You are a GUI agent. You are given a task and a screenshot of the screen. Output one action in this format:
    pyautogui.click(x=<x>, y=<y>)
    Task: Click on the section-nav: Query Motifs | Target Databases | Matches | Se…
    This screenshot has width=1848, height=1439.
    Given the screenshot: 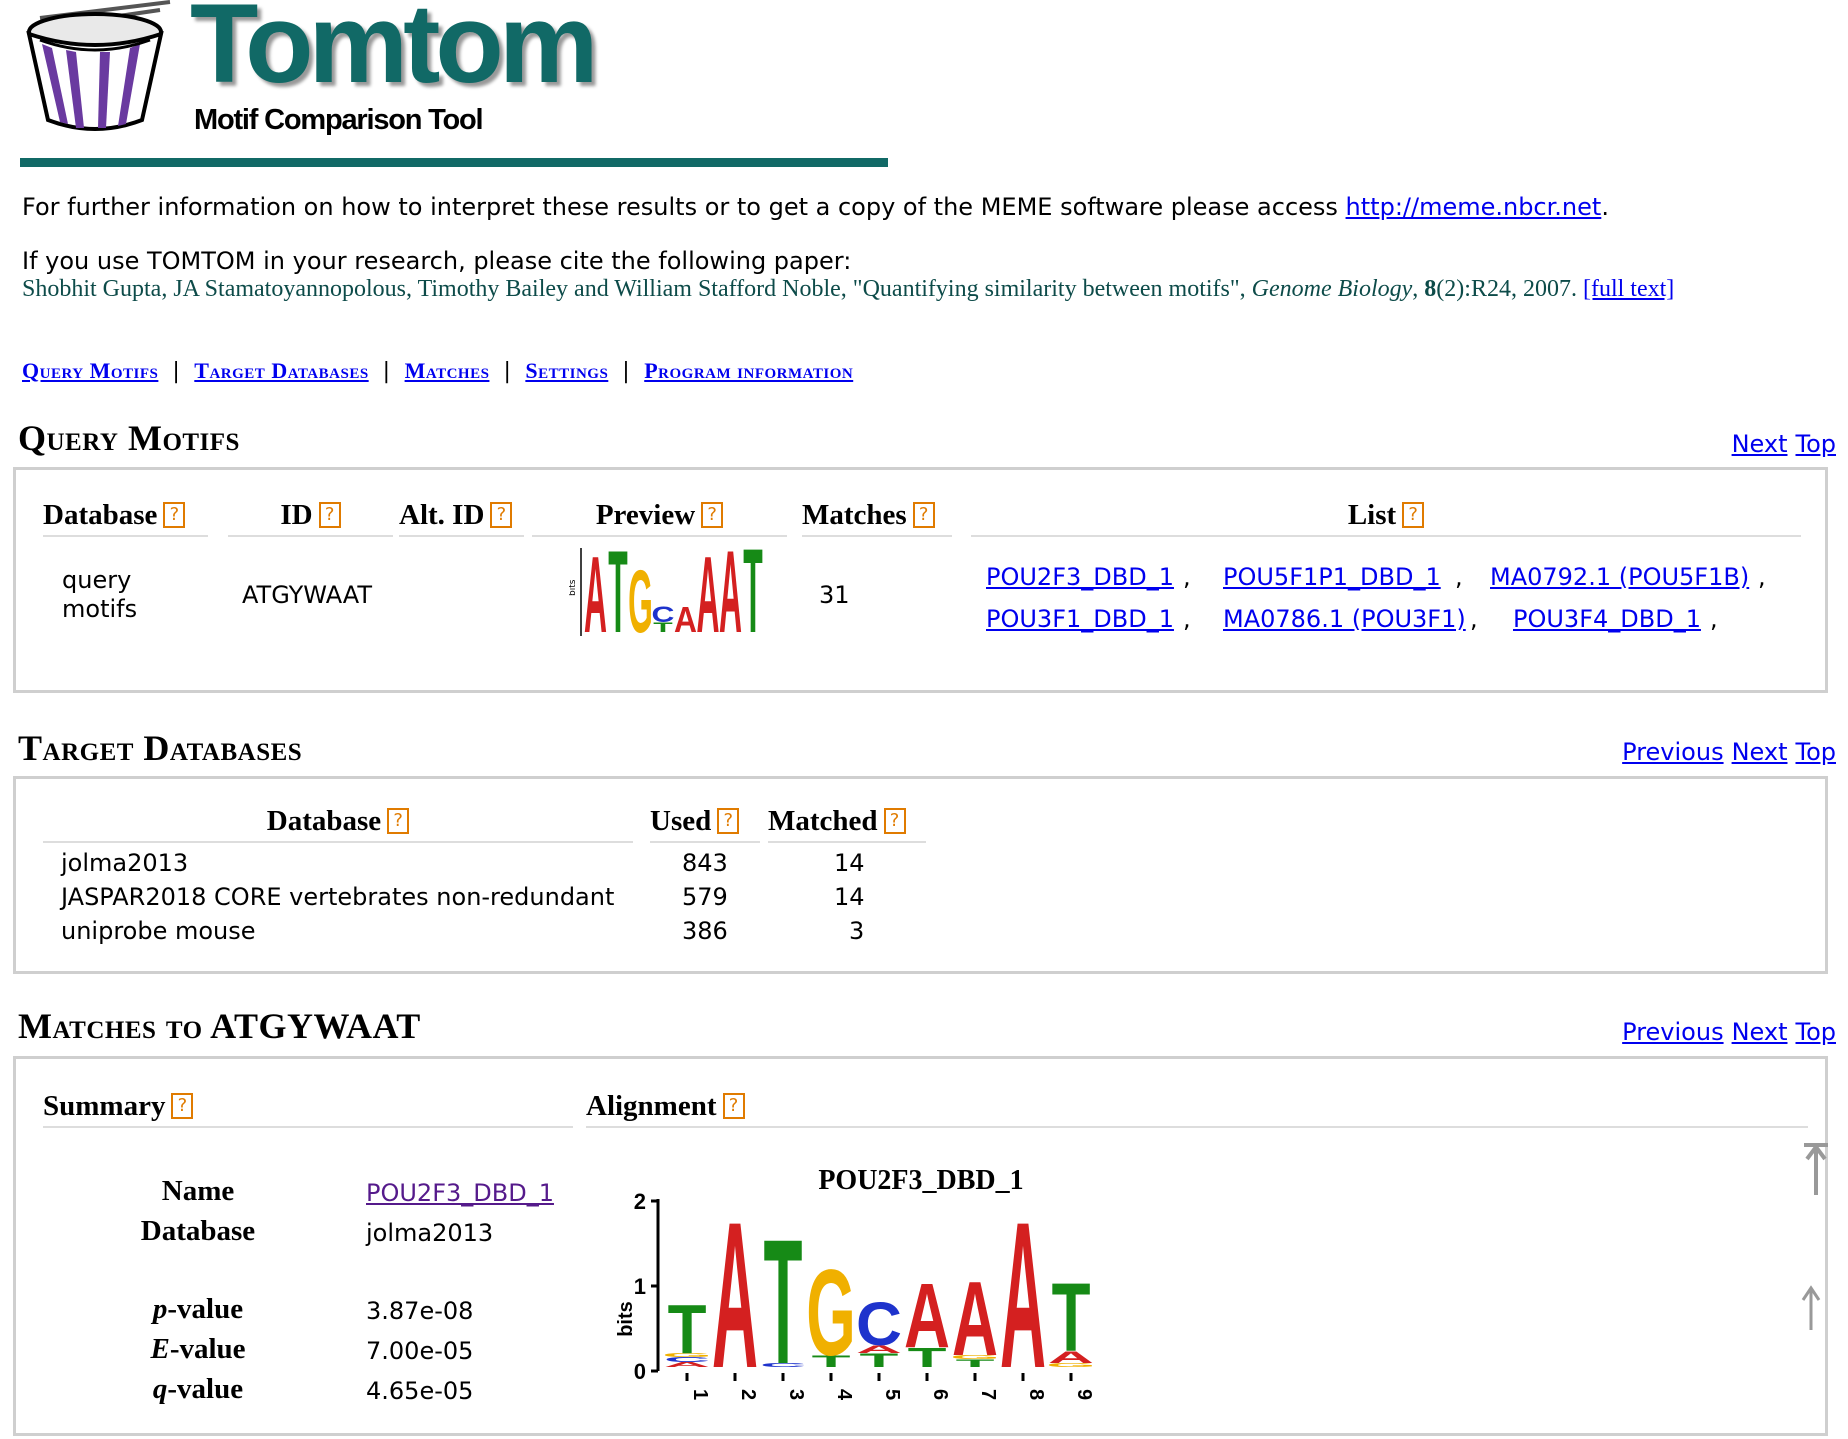 What is the action you would take?
    pyautogui.click(x=437, y=371)
    